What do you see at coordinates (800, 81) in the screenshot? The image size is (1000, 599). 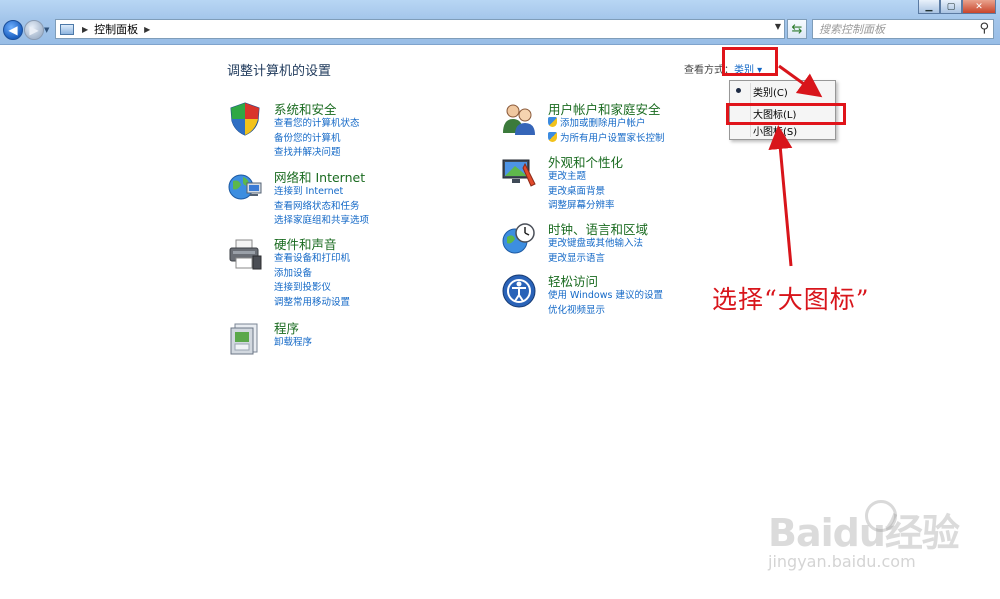 I see `arrow-to-large-icons` at bounding box center [800, 81].